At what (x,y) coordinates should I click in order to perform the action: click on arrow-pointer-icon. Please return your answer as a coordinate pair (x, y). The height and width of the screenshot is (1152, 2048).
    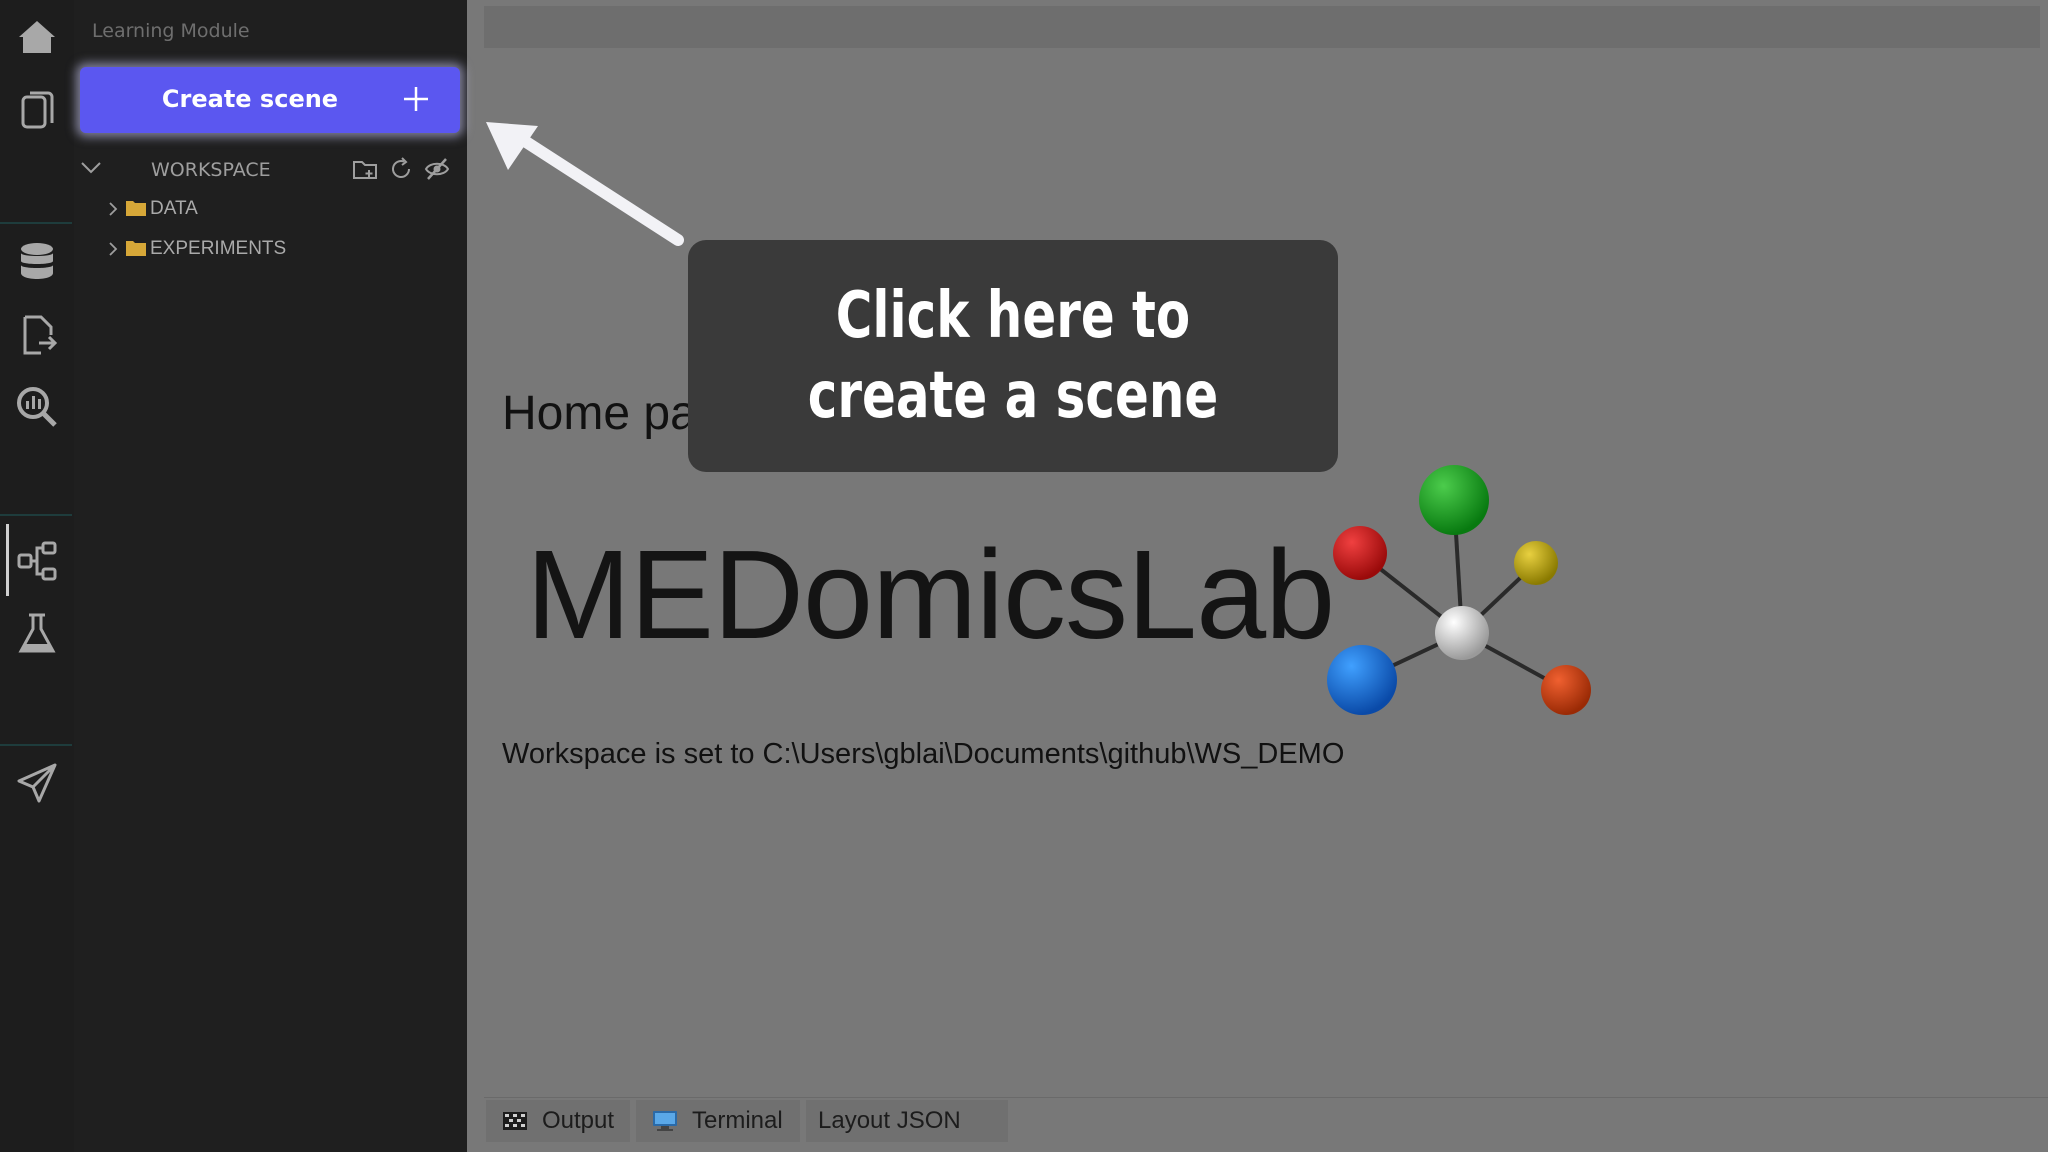
    Looking at the image, I should click on (585, 184).